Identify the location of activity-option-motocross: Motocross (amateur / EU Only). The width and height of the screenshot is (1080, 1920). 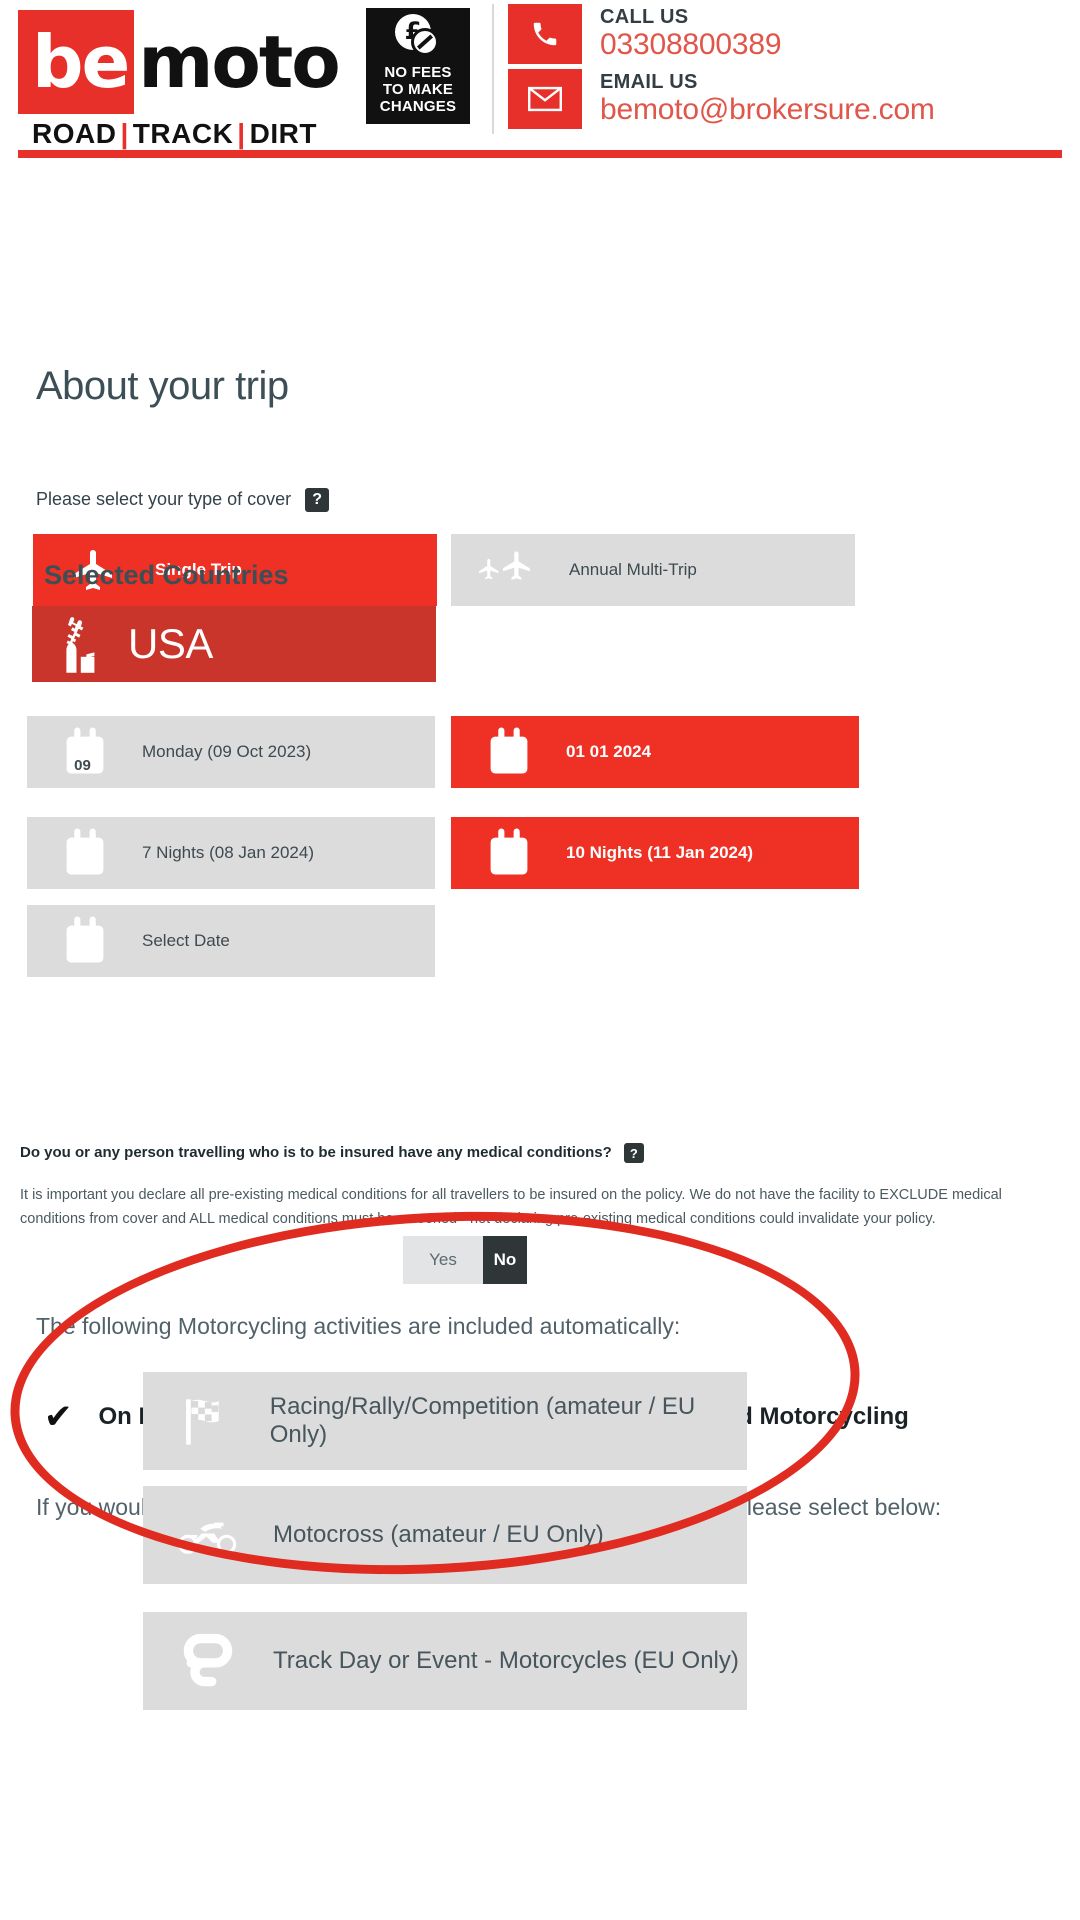
(445, 1535).